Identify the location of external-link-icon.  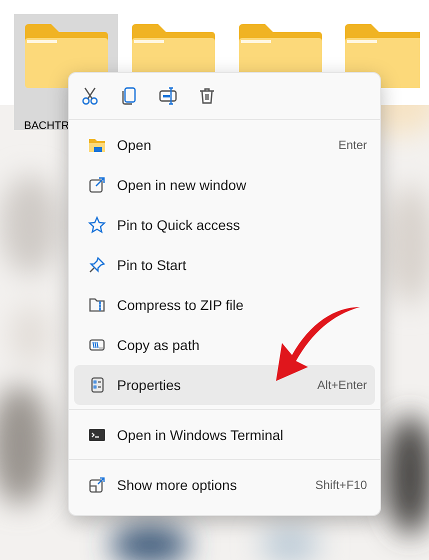
(97, 185).